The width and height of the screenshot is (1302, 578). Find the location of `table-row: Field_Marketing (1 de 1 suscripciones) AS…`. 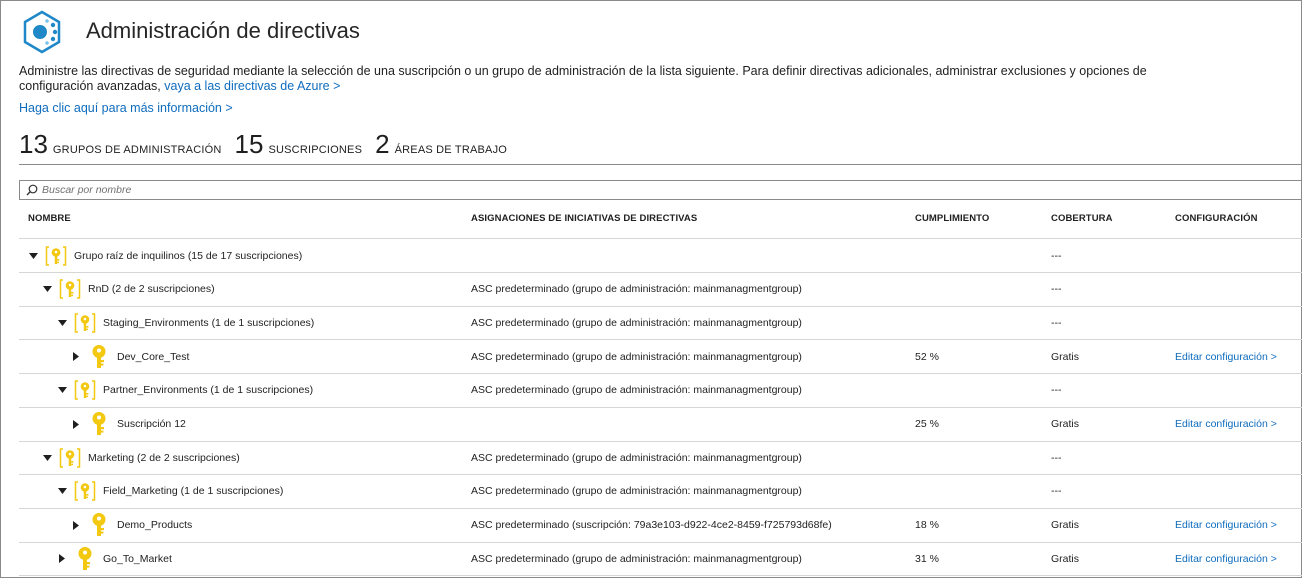

table-row: Field_Marketing (1 de 1 suscripciones) AS… is located at coordinates (660, 492).